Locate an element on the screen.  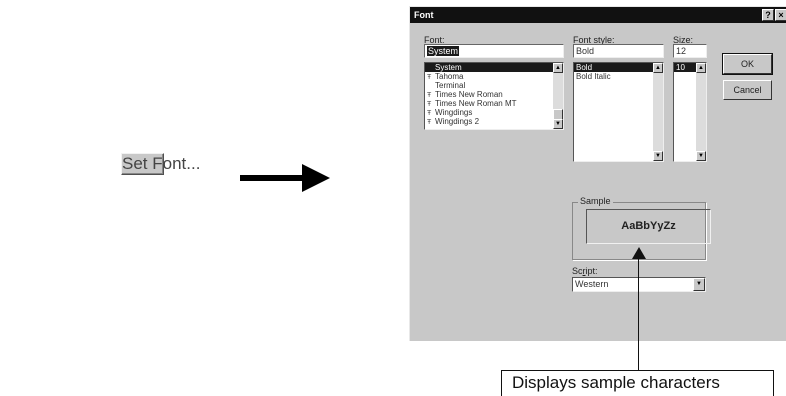
sample-legend: Sample is located at coordinates (595, 201).